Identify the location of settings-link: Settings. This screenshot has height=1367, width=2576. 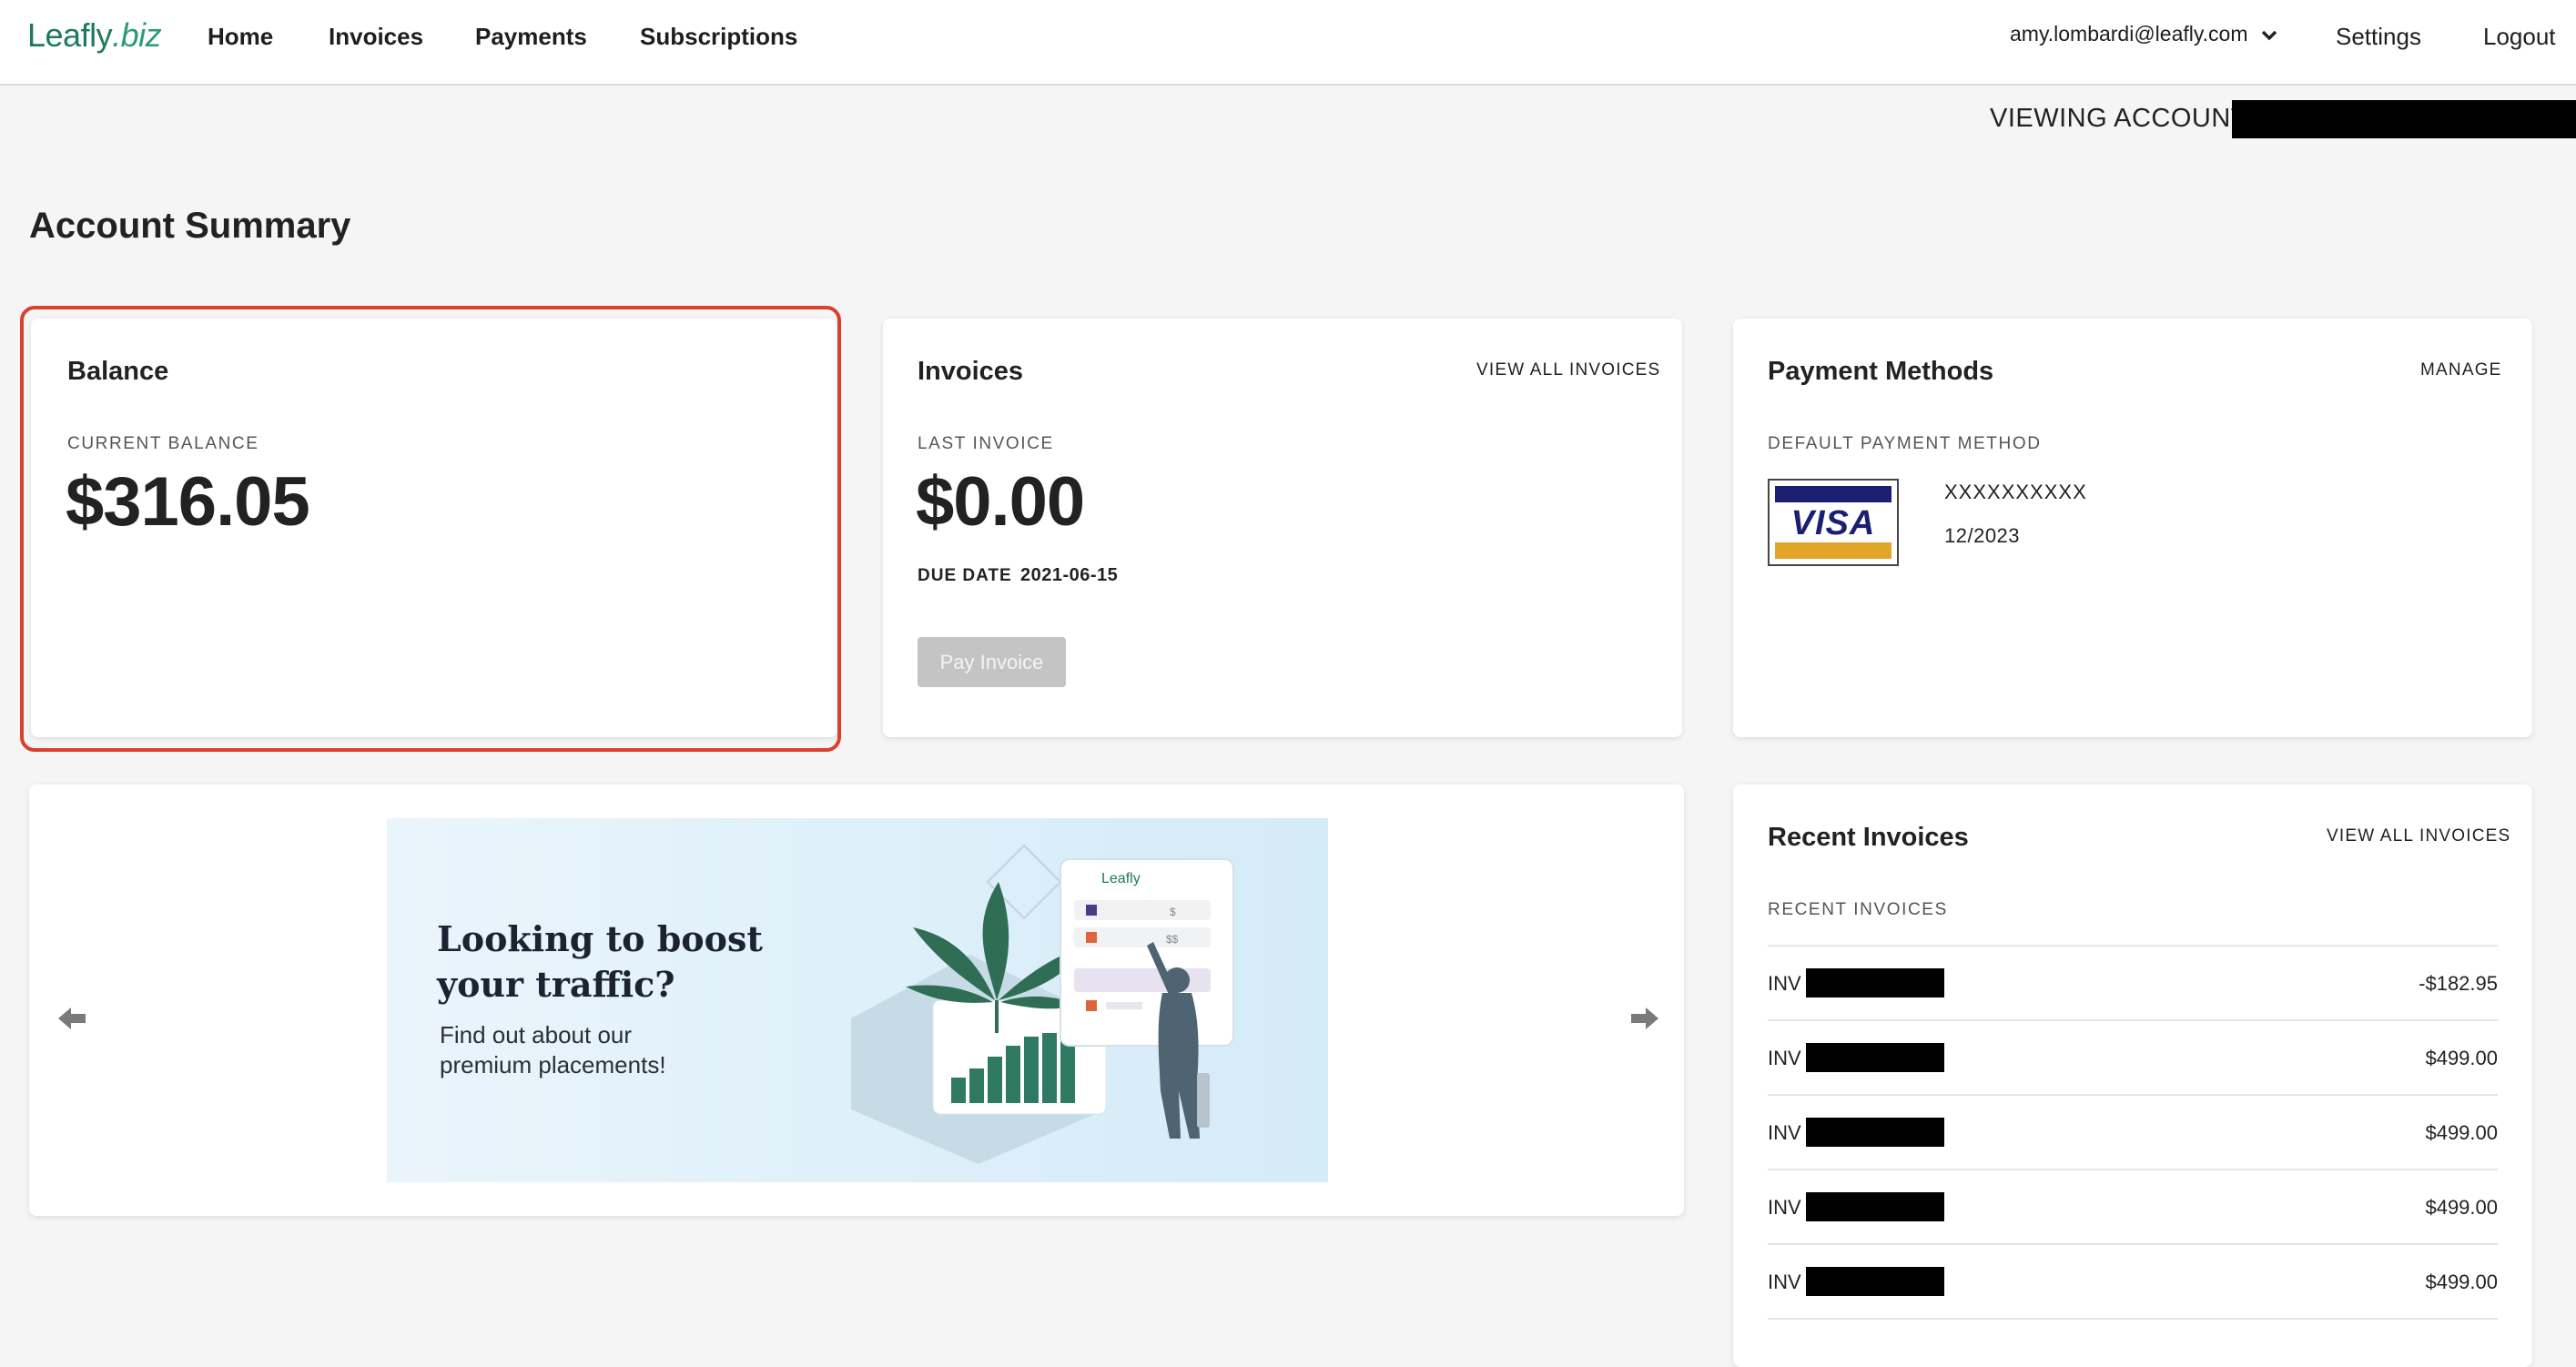
(2378, 37).